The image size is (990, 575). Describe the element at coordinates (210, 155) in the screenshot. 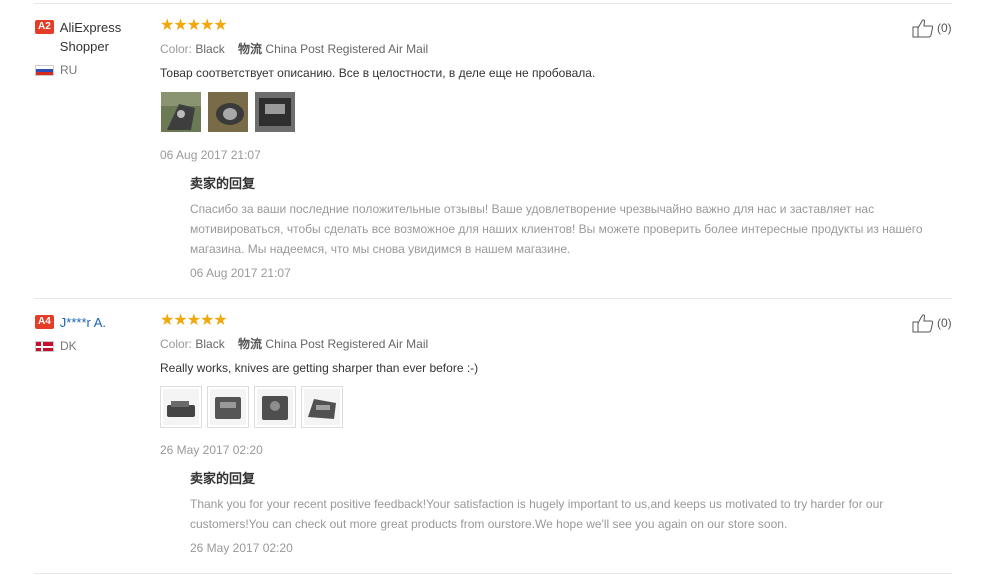

I see `review-date: 06 Aug 2017 21:07` at that location.